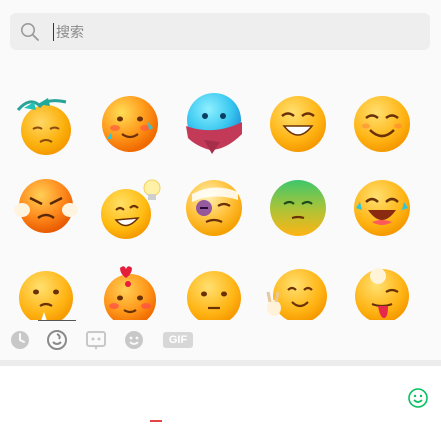 Image resolution: width=441 pixels, height=424 pixels. What do you see at coordinates (214, 291) in the screenshot?
I see `emoji-neutral` at bounding box center [214, 291].